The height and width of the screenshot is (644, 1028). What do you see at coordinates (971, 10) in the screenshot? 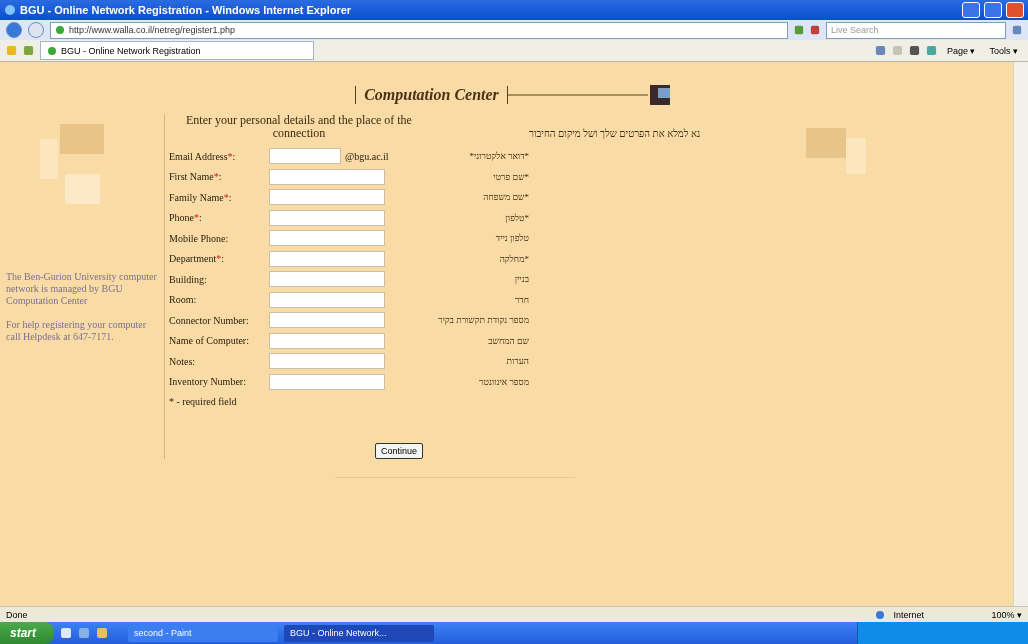
I see `minimize-button` at bounding box center [971, 10].